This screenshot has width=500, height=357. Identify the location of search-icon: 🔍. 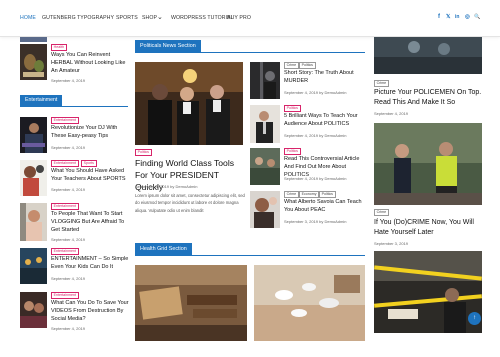
(477, 17).